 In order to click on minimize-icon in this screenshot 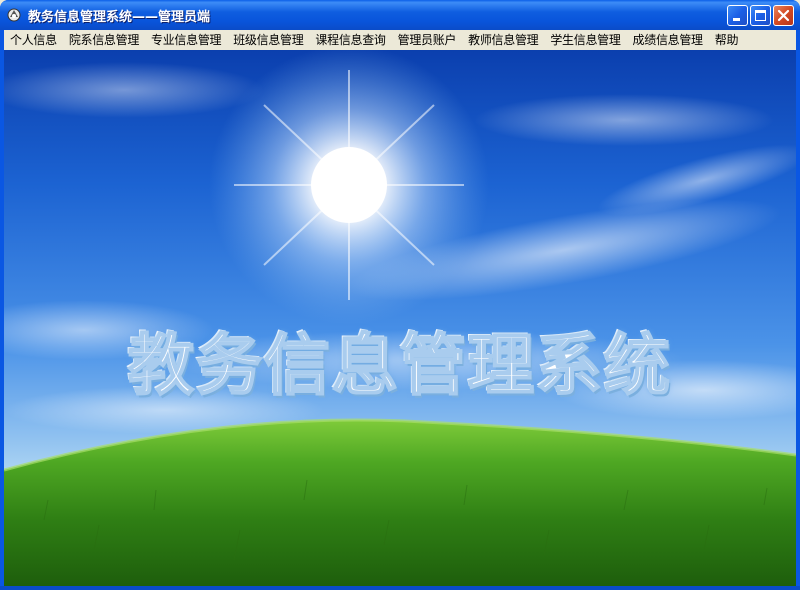, I will do `click(736, 19)`.